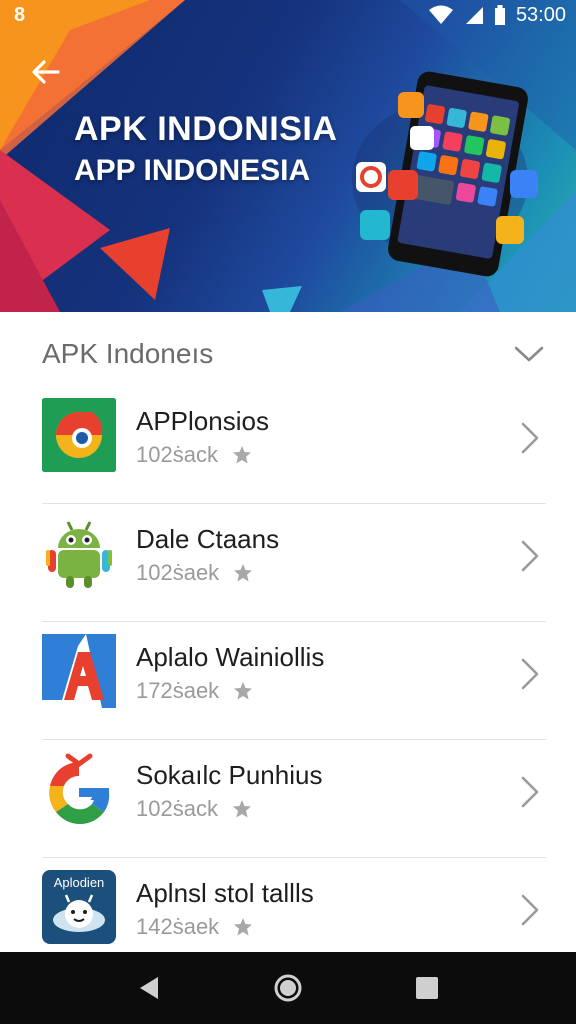 The width and height of the screenshot is (576, 1024). Describe the element at coordinates (288, 15) in the screenshot. I see `status-bar: 8 53:00` at that location.